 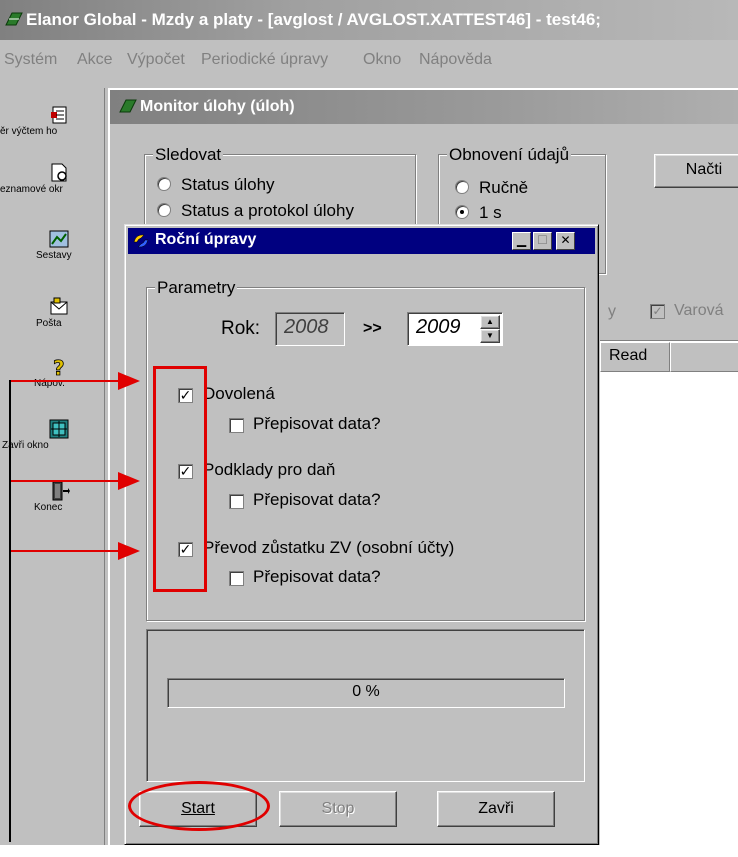 What do you see at coordinates (509, 155) in the screenshot?
I see `obnoveni-legend: Obnovení údajů` at bounding box center [509, 155].